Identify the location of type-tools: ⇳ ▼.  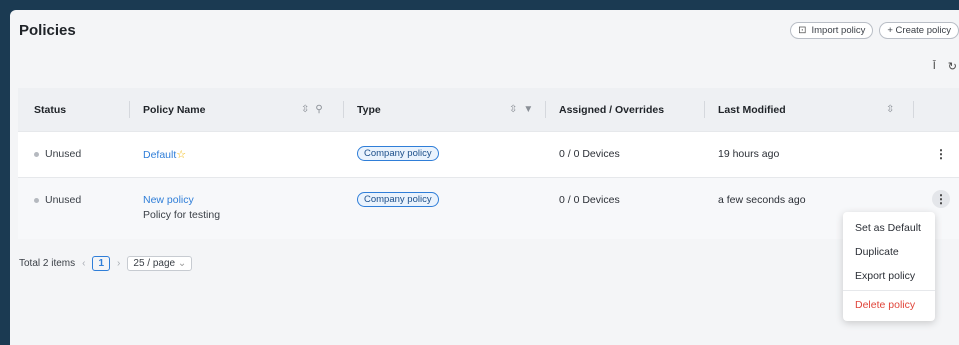
(521, 109).